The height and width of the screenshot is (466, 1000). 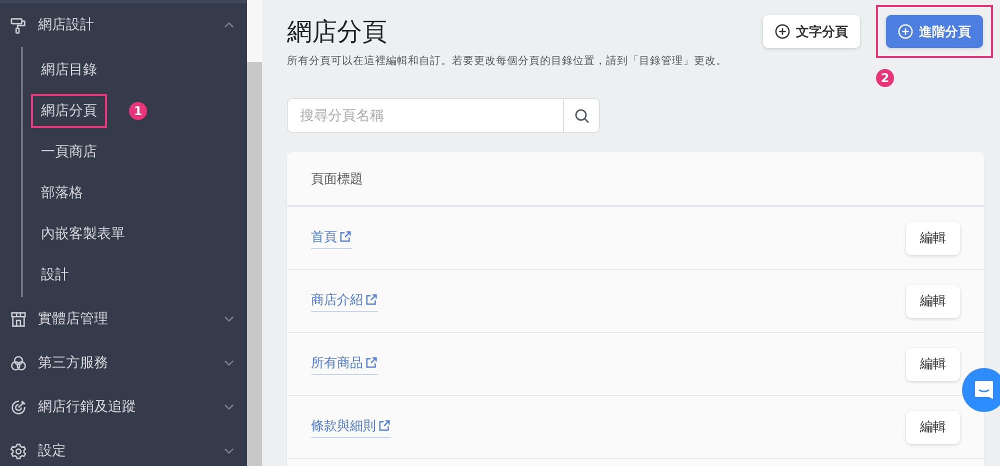 I want to click on target-icon, so click(x=18, y=407).